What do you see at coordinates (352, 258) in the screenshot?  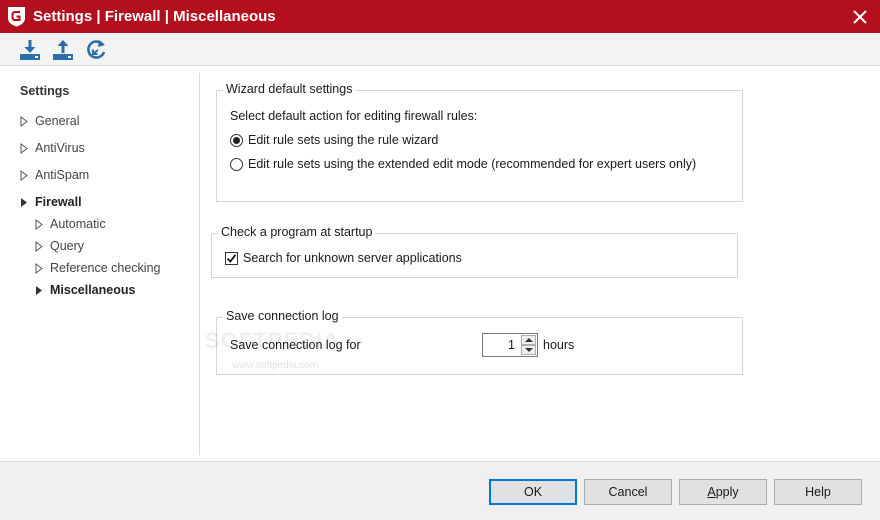 I see `checkbox-label: Search for unknown server applications` at bounding box center [352, 258].